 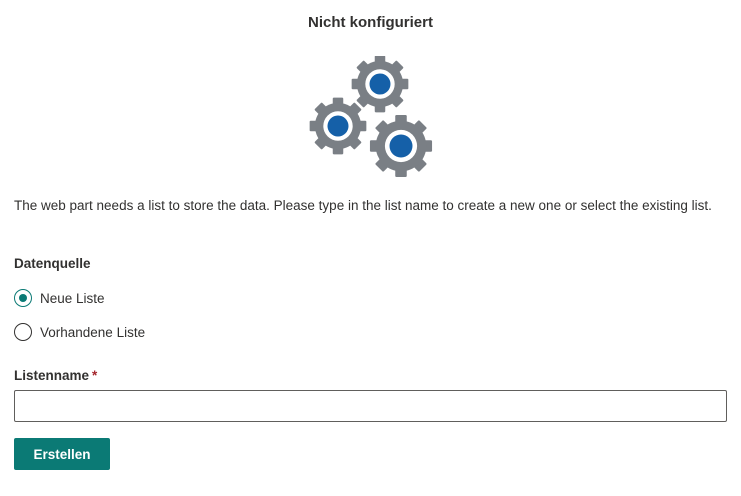 I want to click on listname-input, so click(x=370, y=406).